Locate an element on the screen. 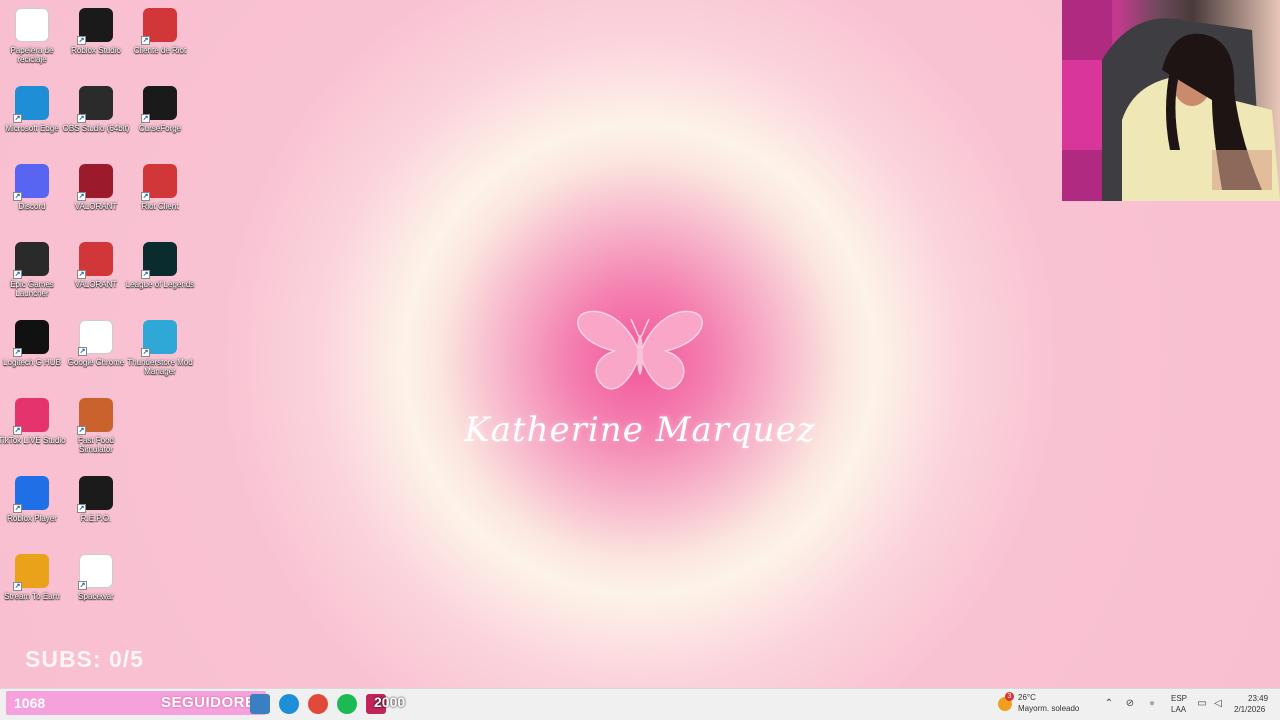 This screenshot has height=720, width=1280. clock-time: 23:49 is located at coordinates (1258, 698).